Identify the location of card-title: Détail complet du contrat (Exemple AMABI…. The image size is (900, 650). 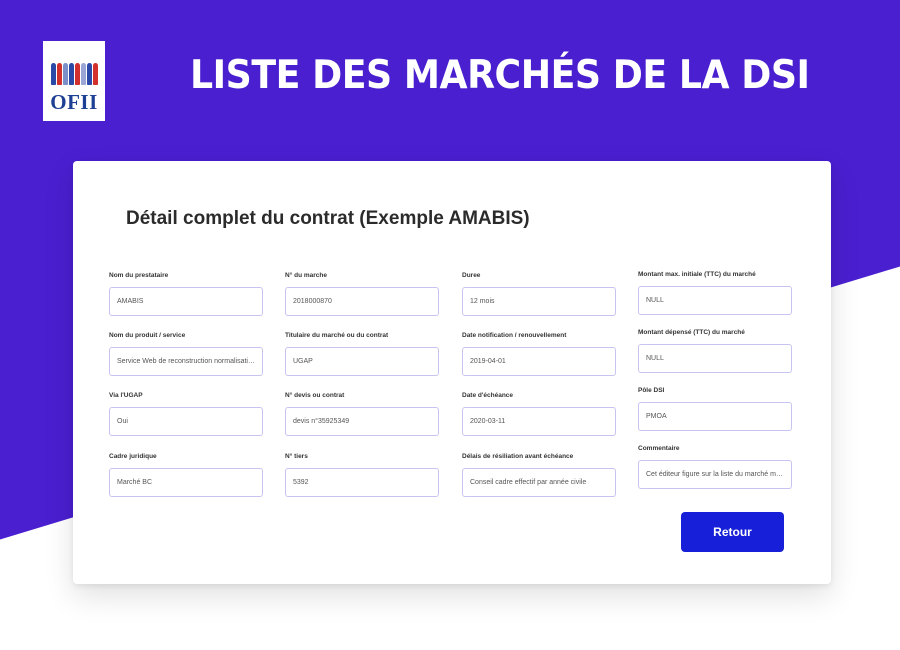
(328, 218).